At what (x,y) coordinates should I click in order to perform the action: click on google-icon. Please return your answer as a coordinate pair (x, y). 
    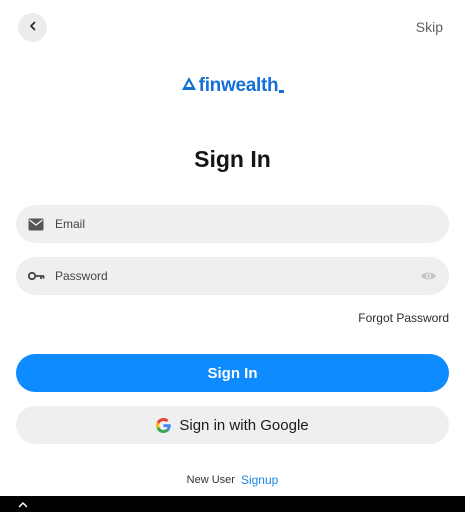
    Looking at the image, I should click on (164, 425).